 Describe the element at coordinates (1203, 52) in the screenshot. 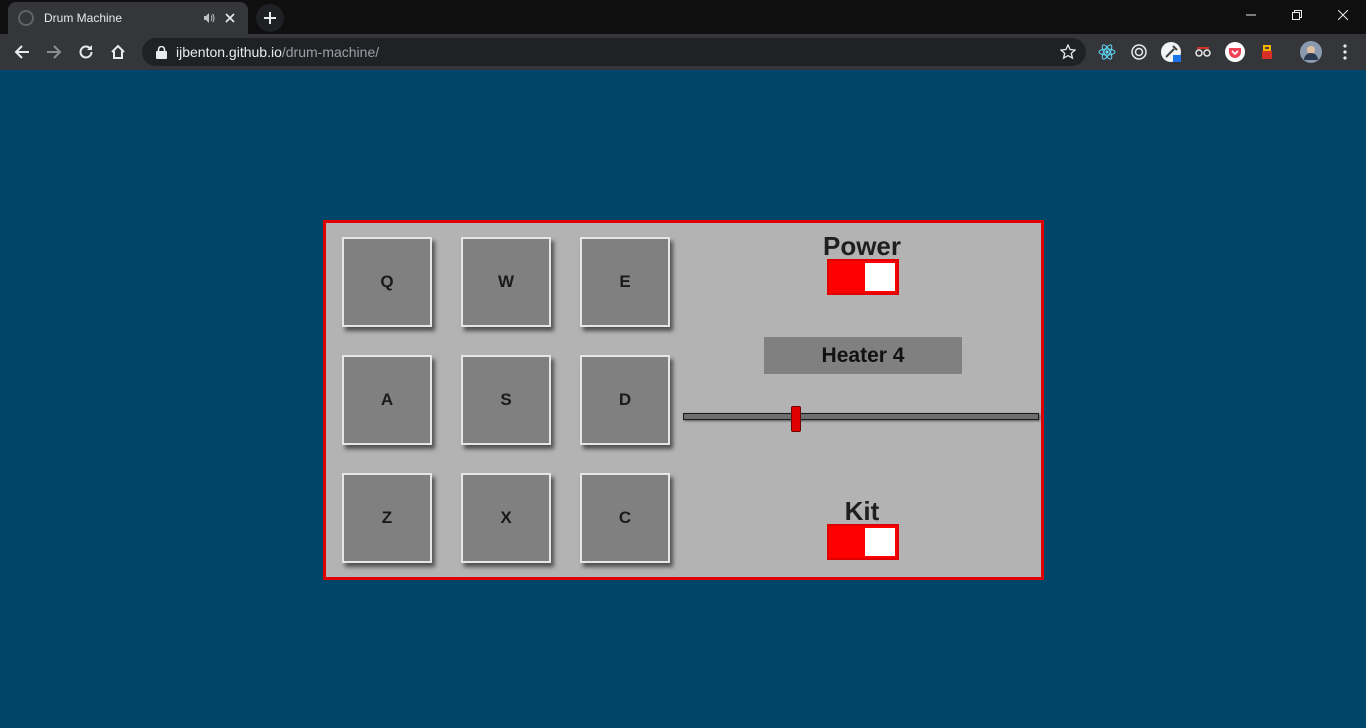

I see `disguise-extension-icon` at that location.